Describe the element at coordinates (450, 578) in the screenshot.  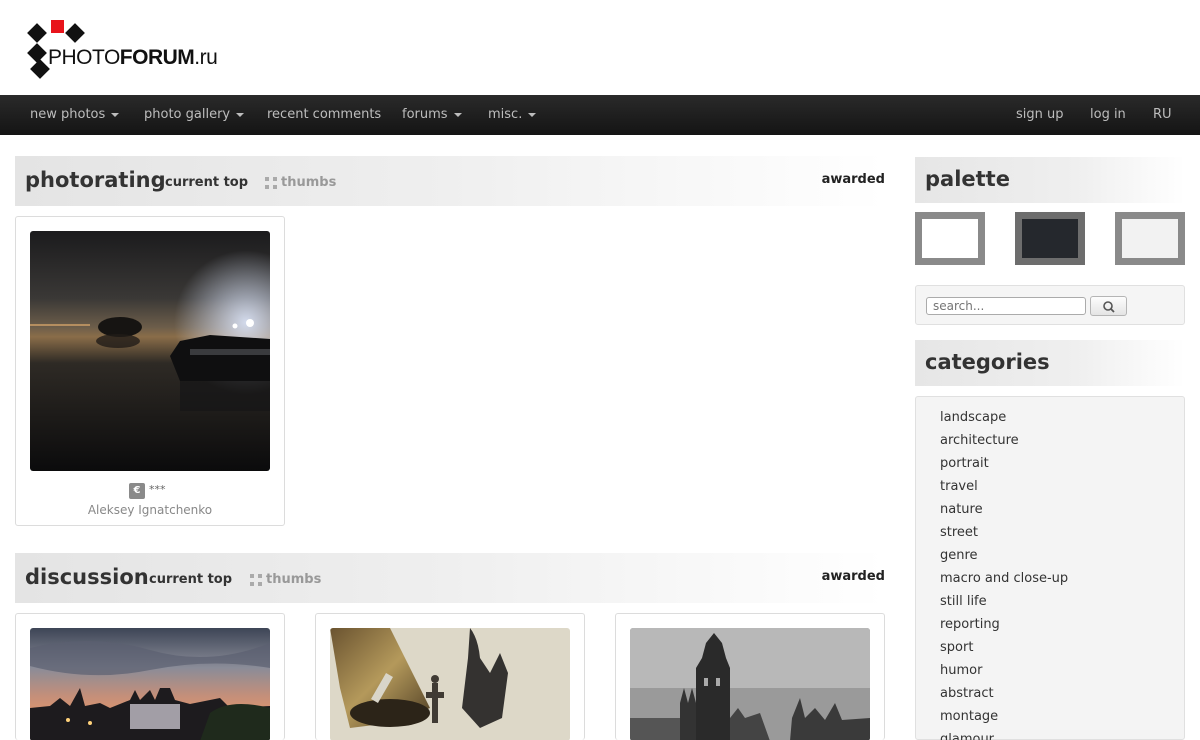
I see `discussion-header: discussion current top thumbs awarded` at that location.